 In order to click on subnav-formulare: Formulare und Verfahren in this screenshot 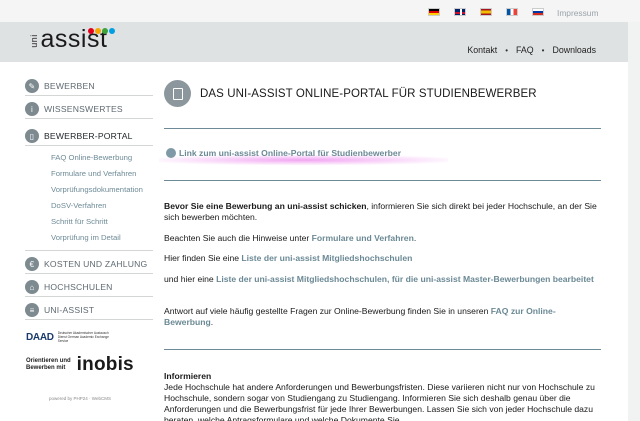, I will do `click(102, 174)`.